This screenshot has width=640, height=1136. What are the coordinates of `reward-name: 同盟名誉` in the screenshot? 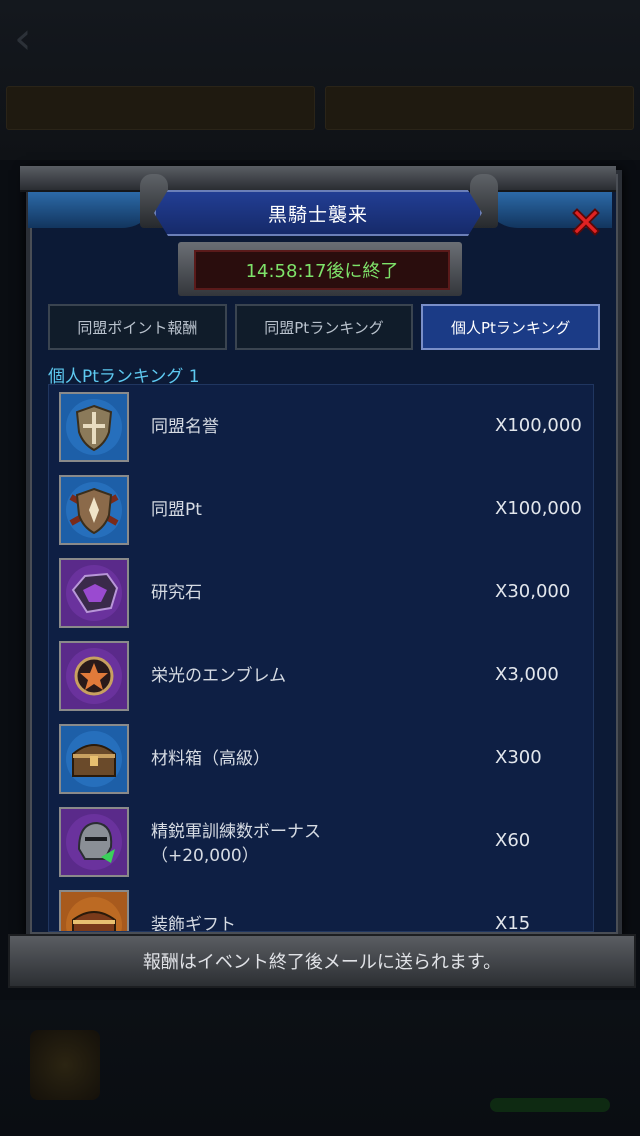 It's located at (185, 427).